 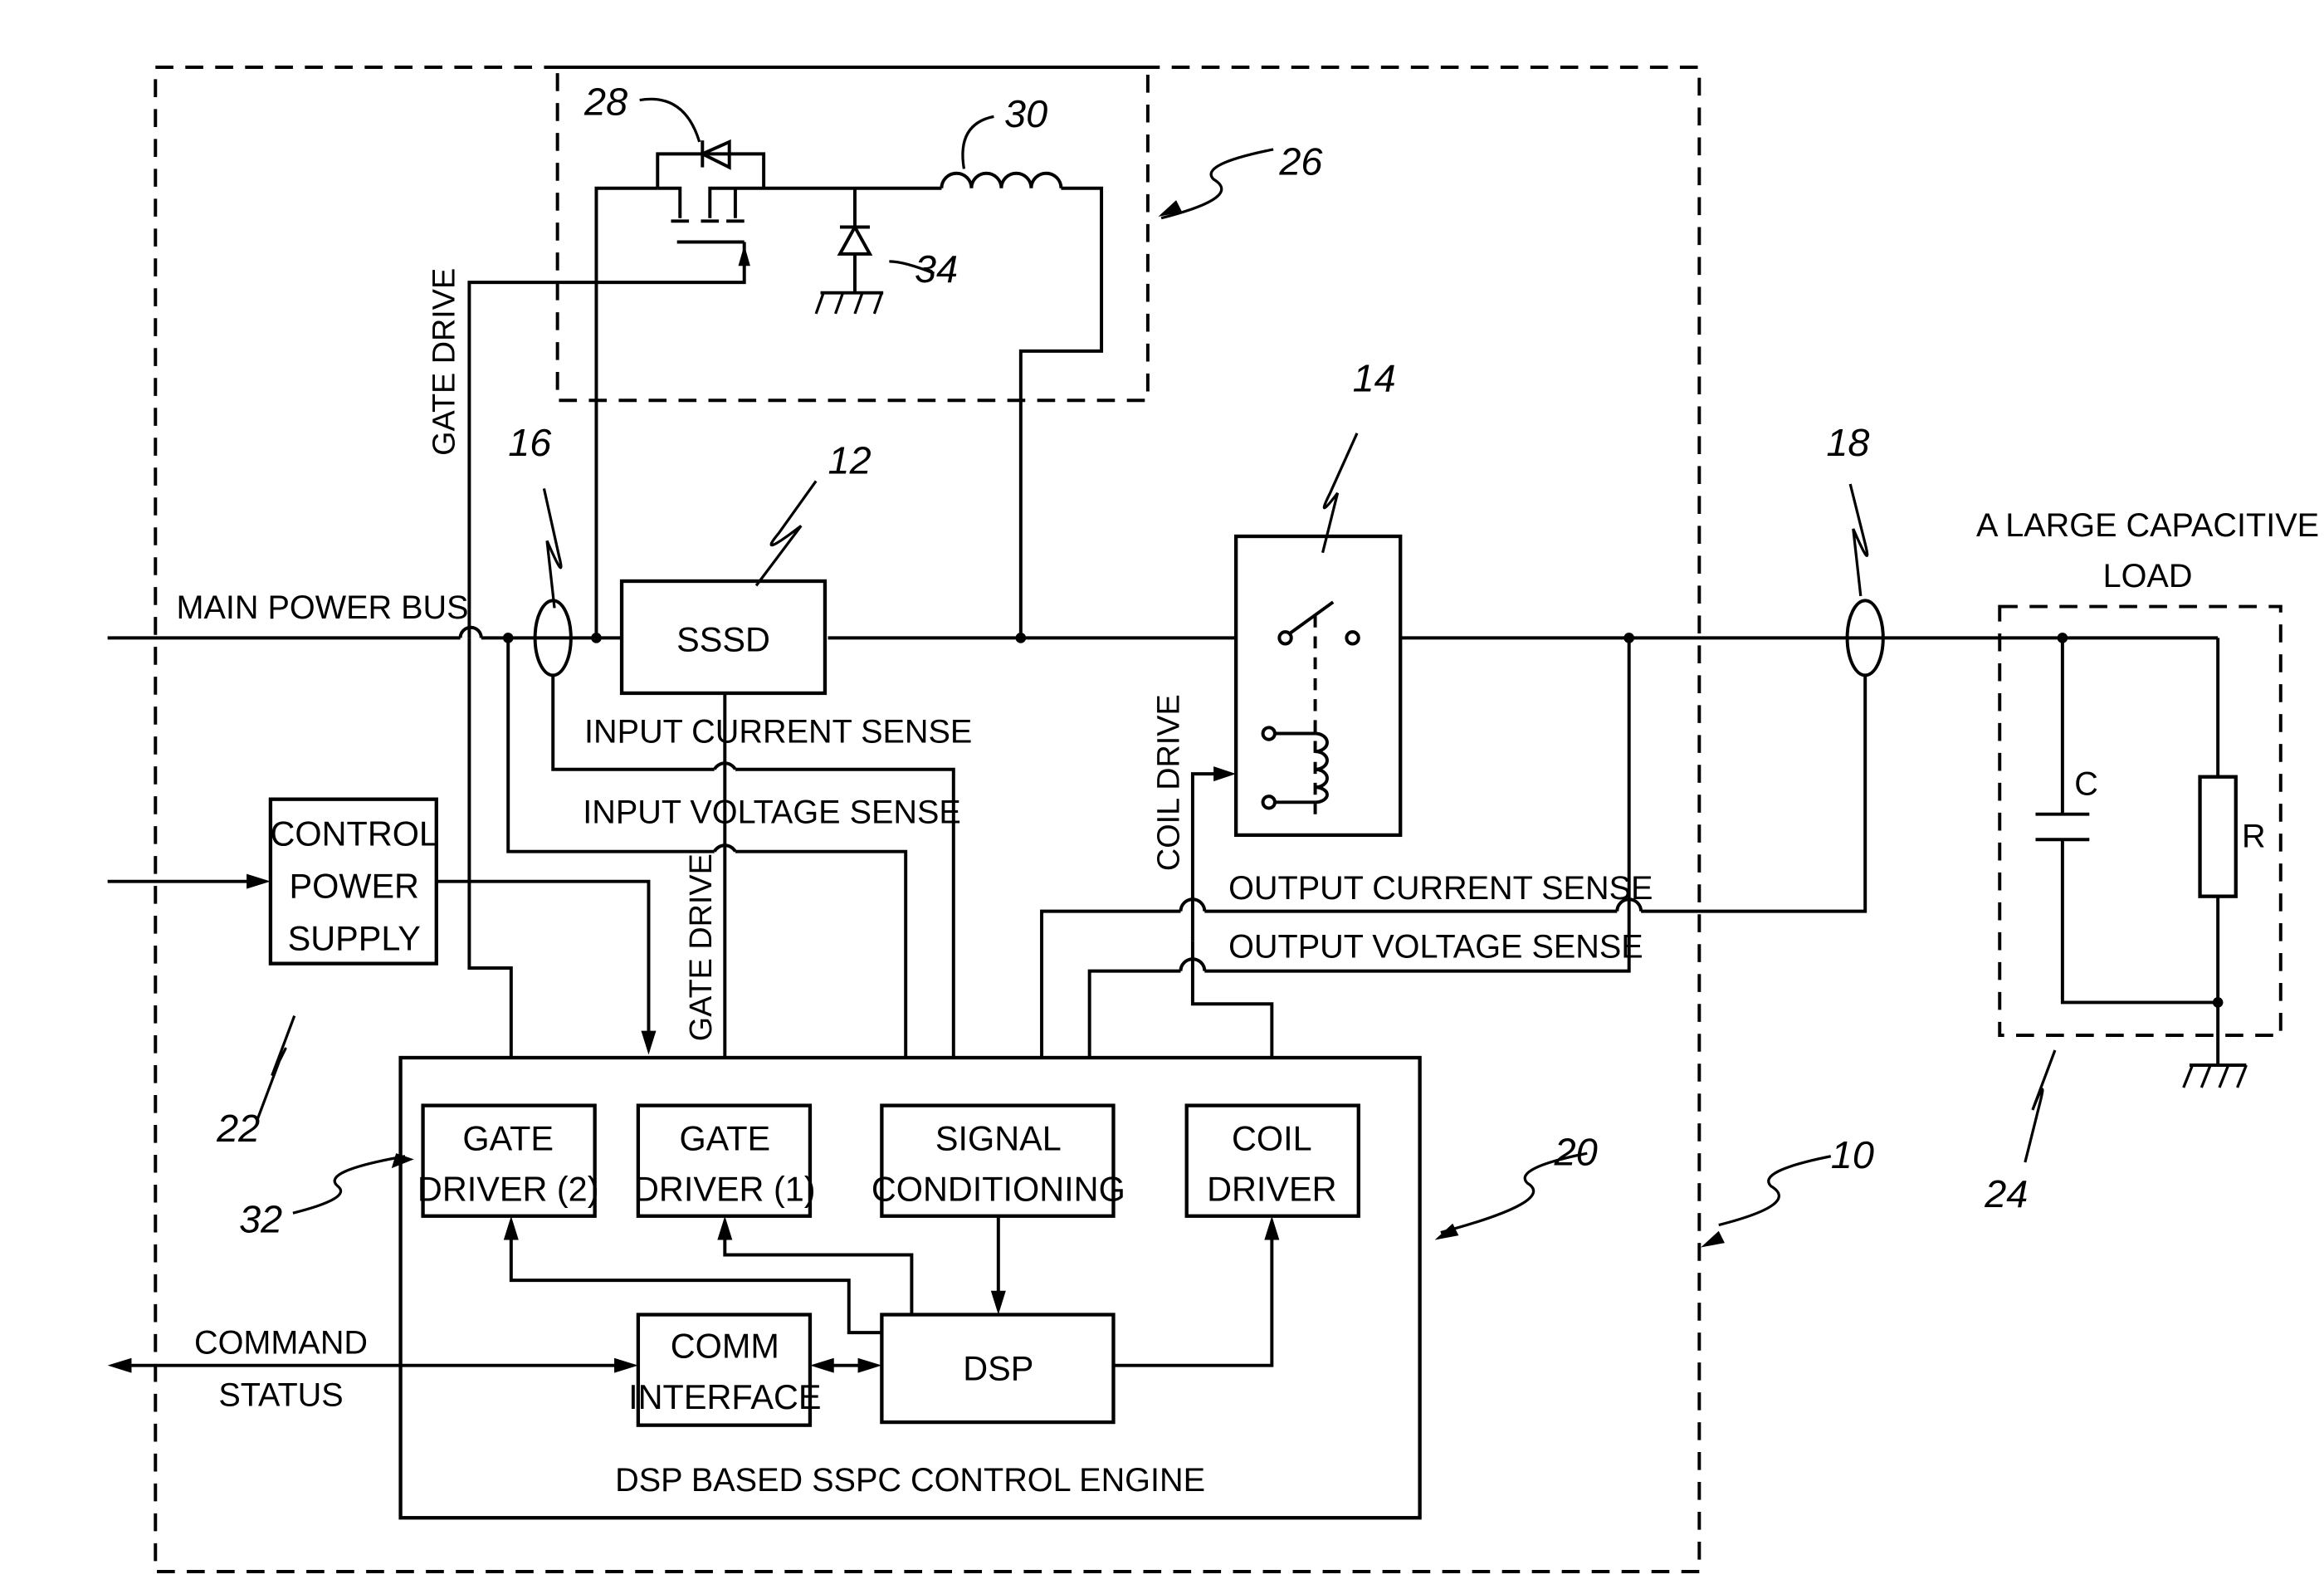 What do you see at coordinates (354, 833) in the screenshot?
I see `cps-label-1: CONTROL` at bounding box center [354, 833].